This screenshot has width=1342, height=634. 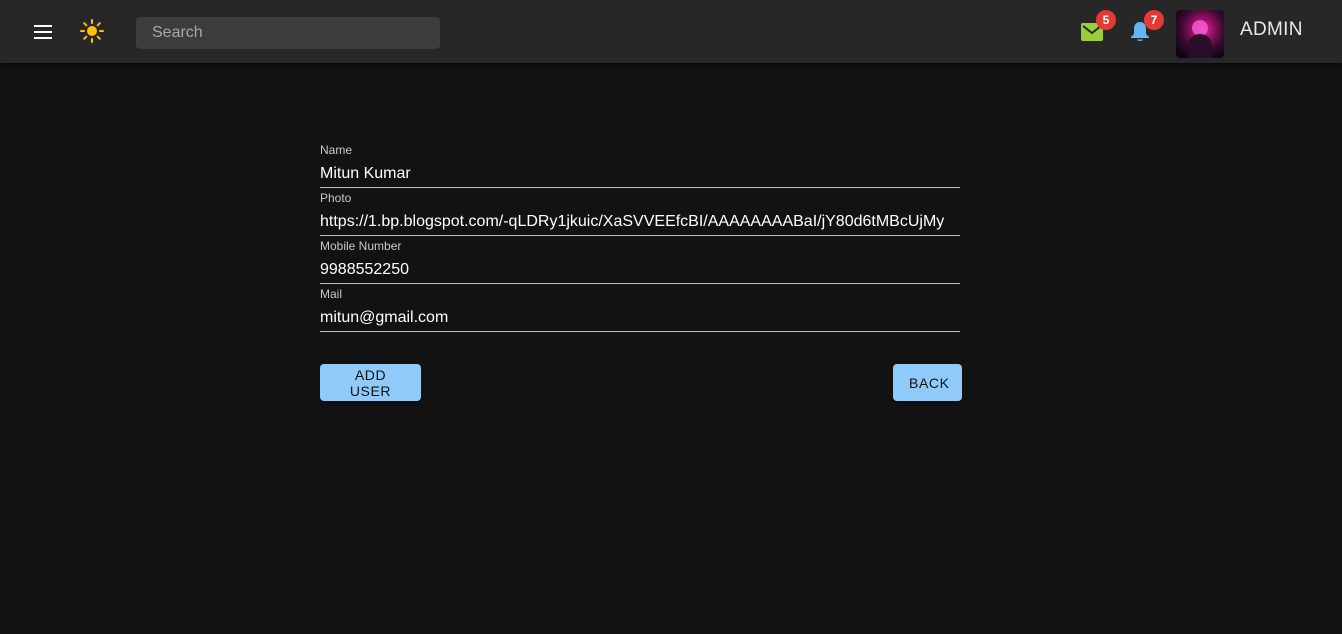 I want to click on avatar, so click(x=1200, y=34).